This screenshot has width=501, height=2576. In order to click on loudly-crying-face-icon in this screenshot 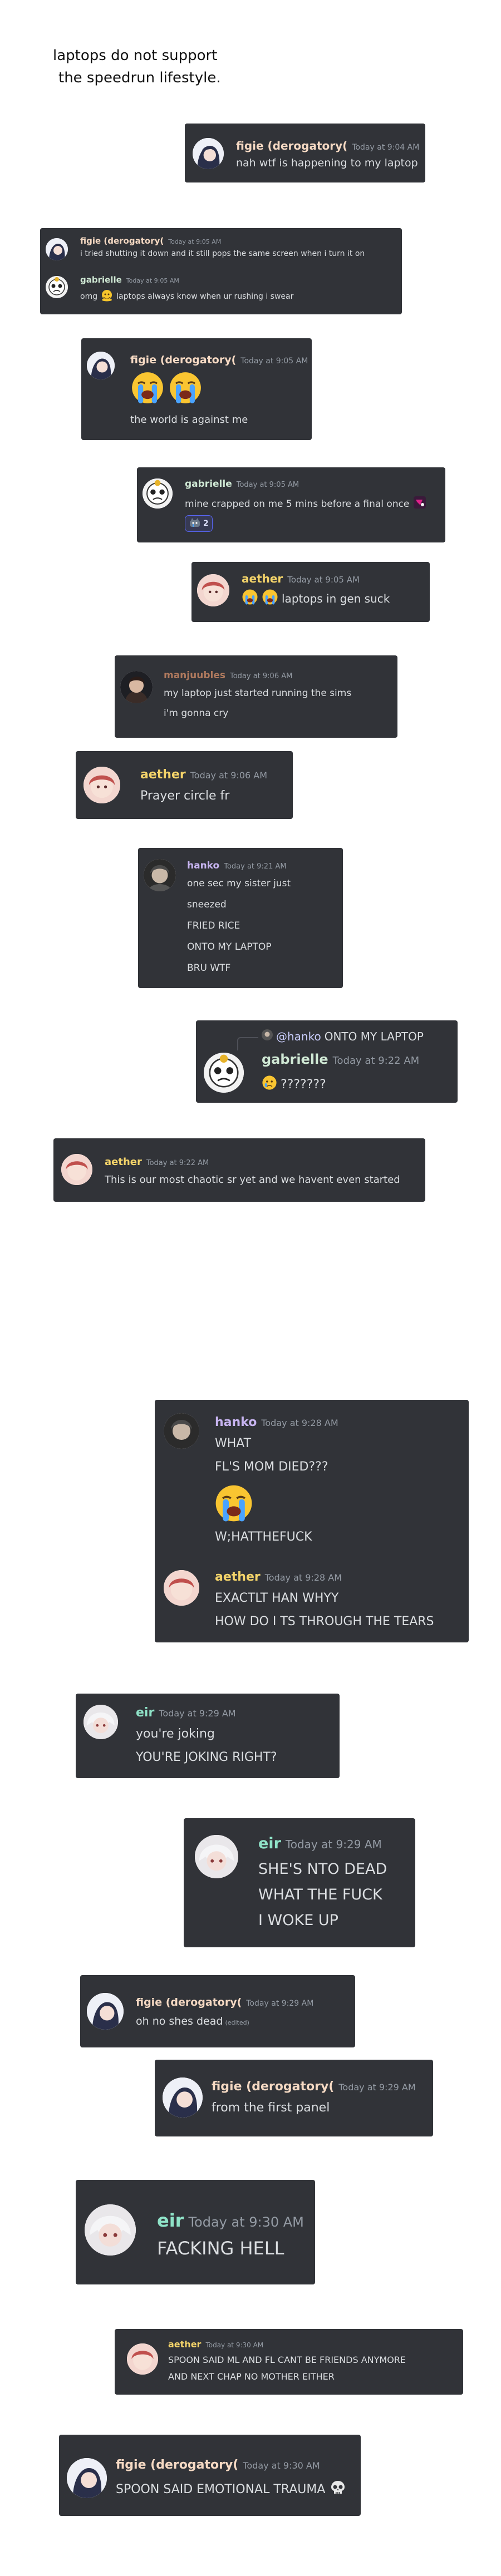, I will do `click(185, 389)`.